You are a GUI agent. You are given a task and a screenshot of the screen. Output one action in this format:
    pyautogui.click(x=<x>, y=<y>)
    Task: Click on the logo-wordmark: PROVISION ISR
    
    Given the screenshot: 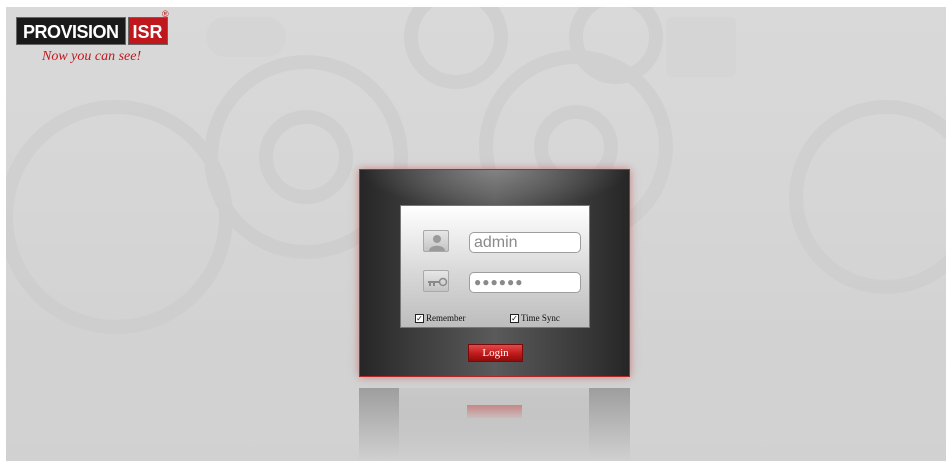 What is the action you would take?
    pyautogui.click(x=92, y=31)
    